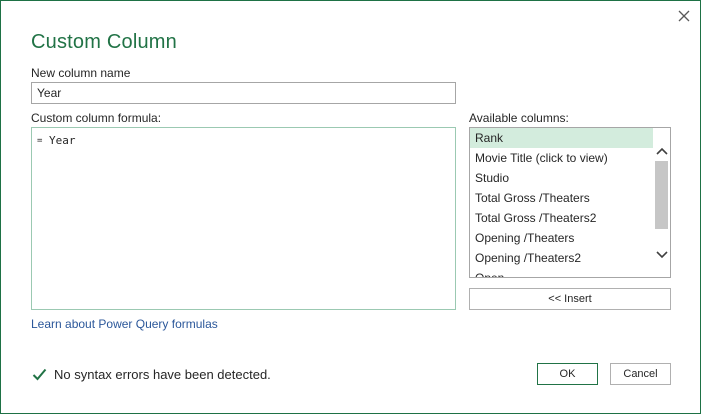 The width and height of the screenshot is (701, 414). What do you see at coordinates (561, 178) in the screenshot?
I see `column-item-studio: Studio` at bounding box center [561, 178].